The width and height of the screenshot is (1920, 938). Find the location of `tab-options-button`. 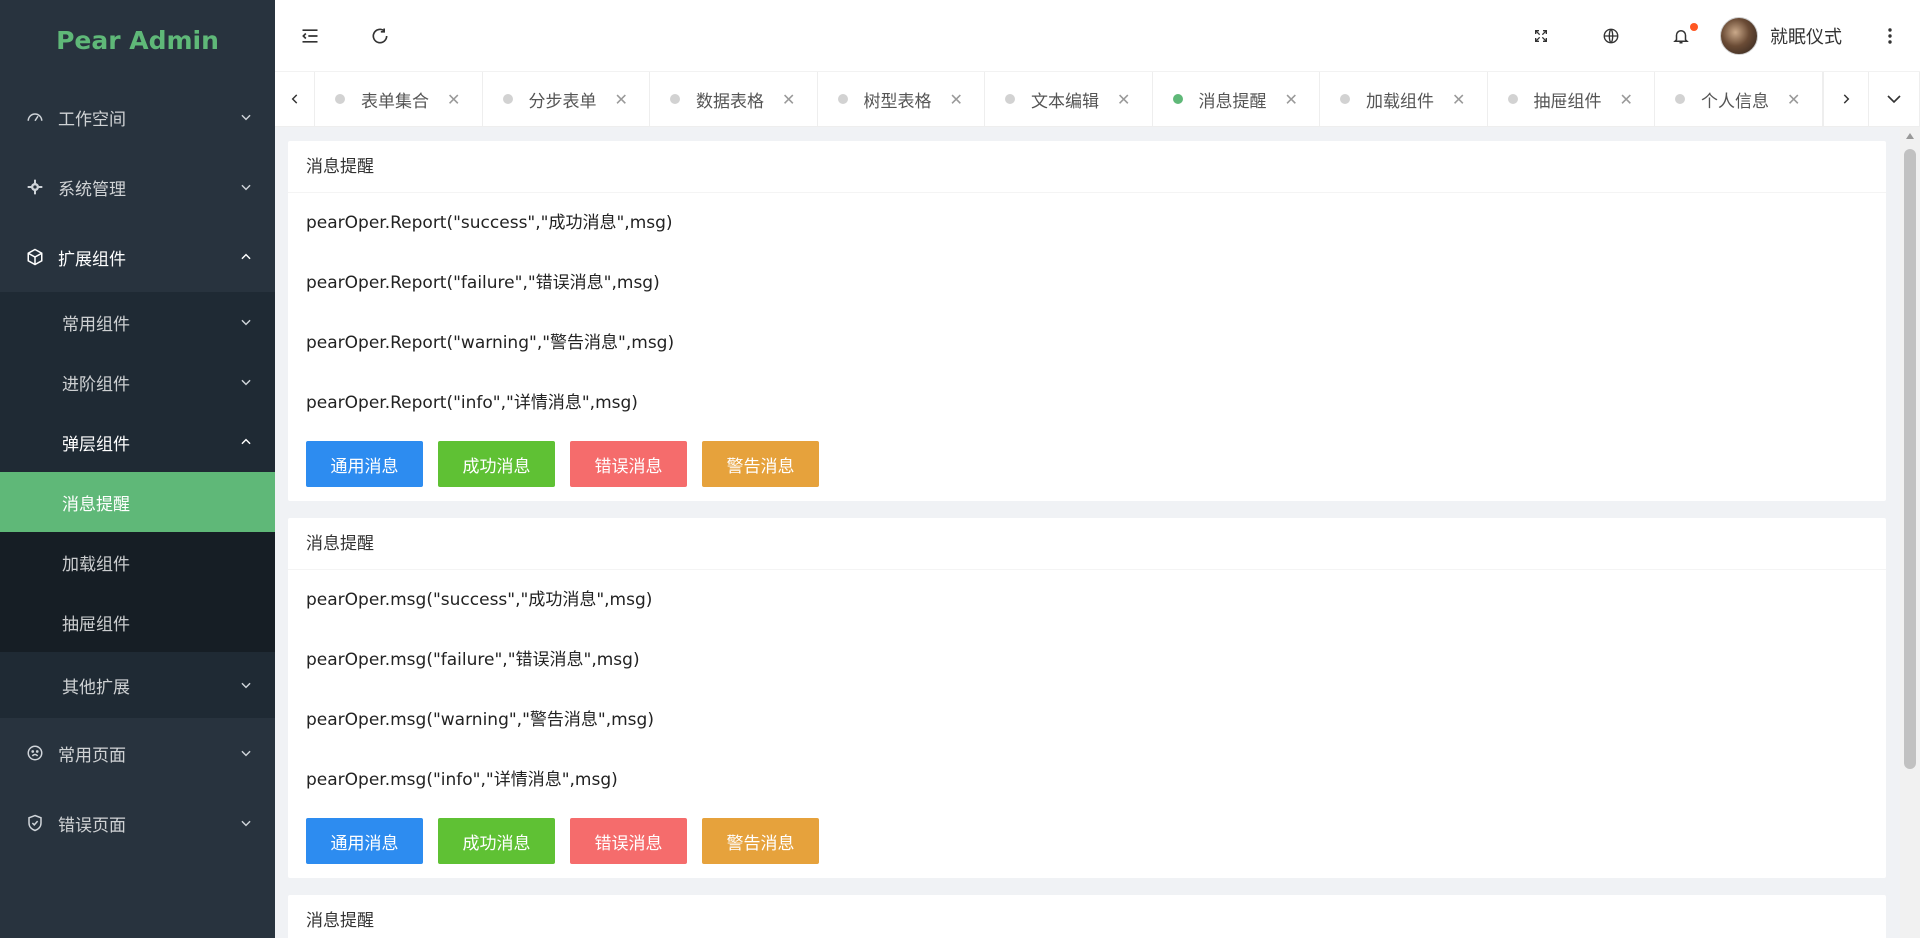

tab-options-button is located at coordinates (1894, 99).